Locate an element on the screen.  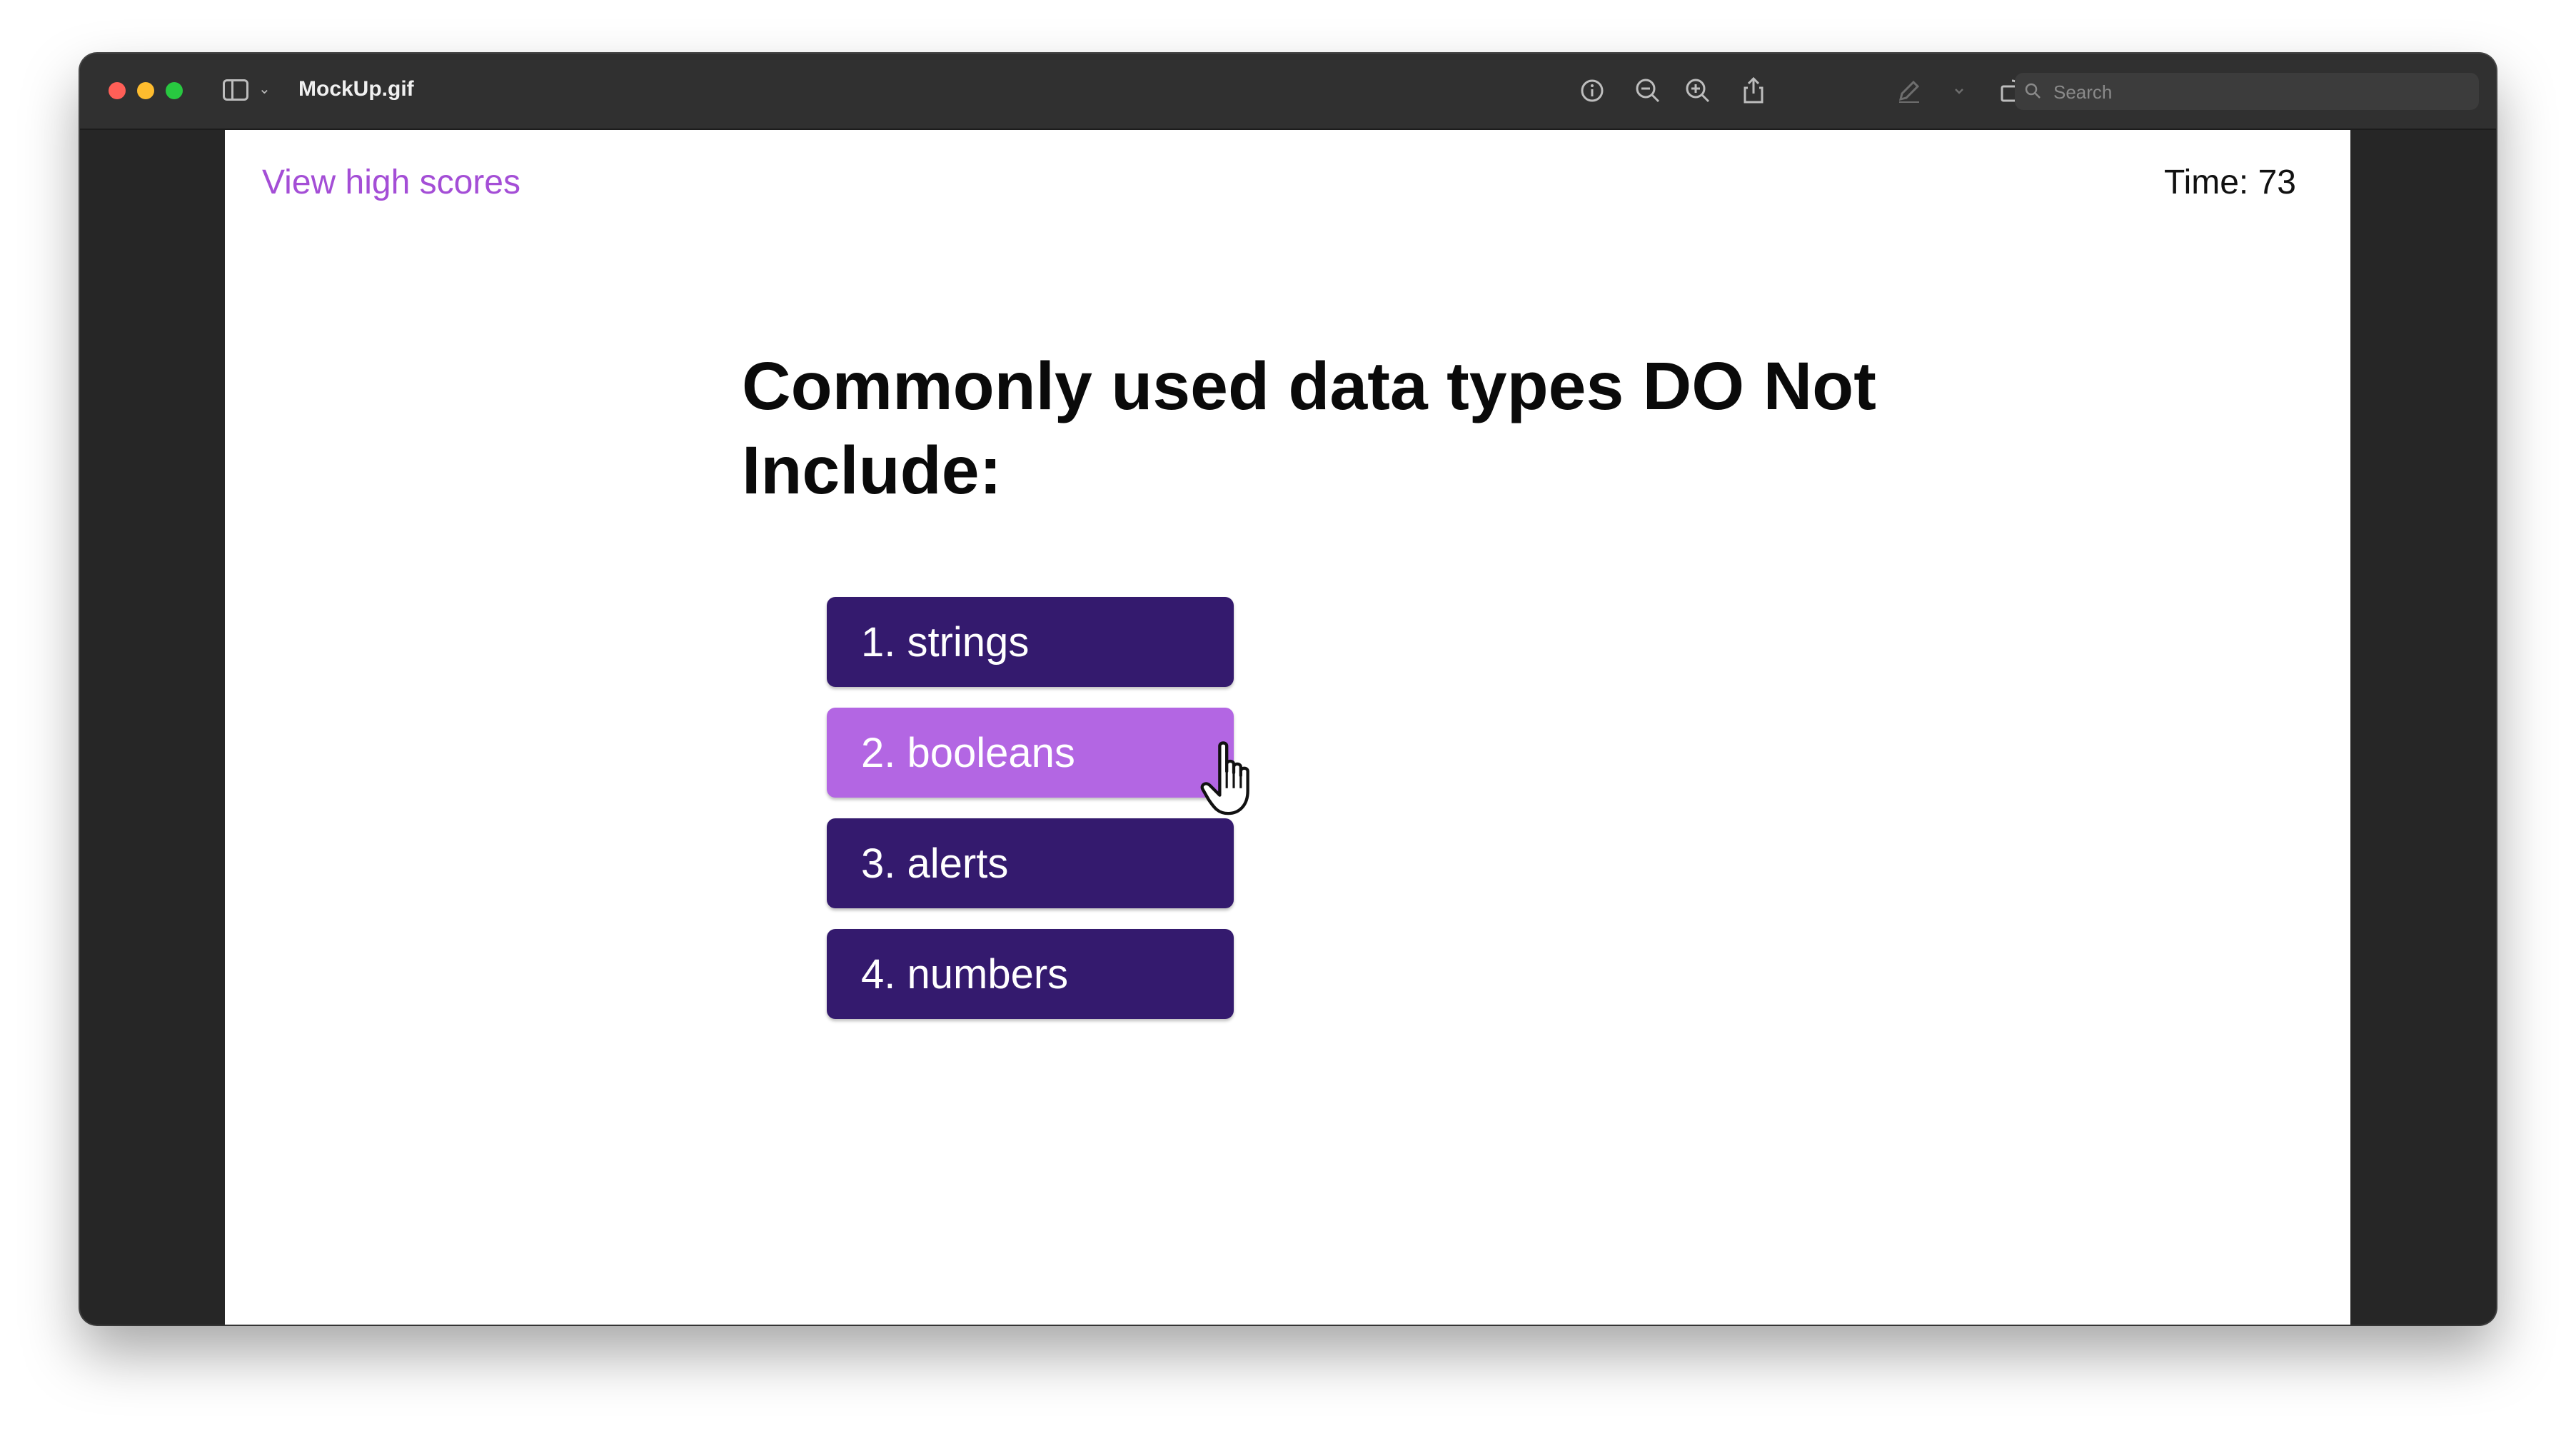
view-high-scores-link: View high scores is located at coordinates (391, 182).